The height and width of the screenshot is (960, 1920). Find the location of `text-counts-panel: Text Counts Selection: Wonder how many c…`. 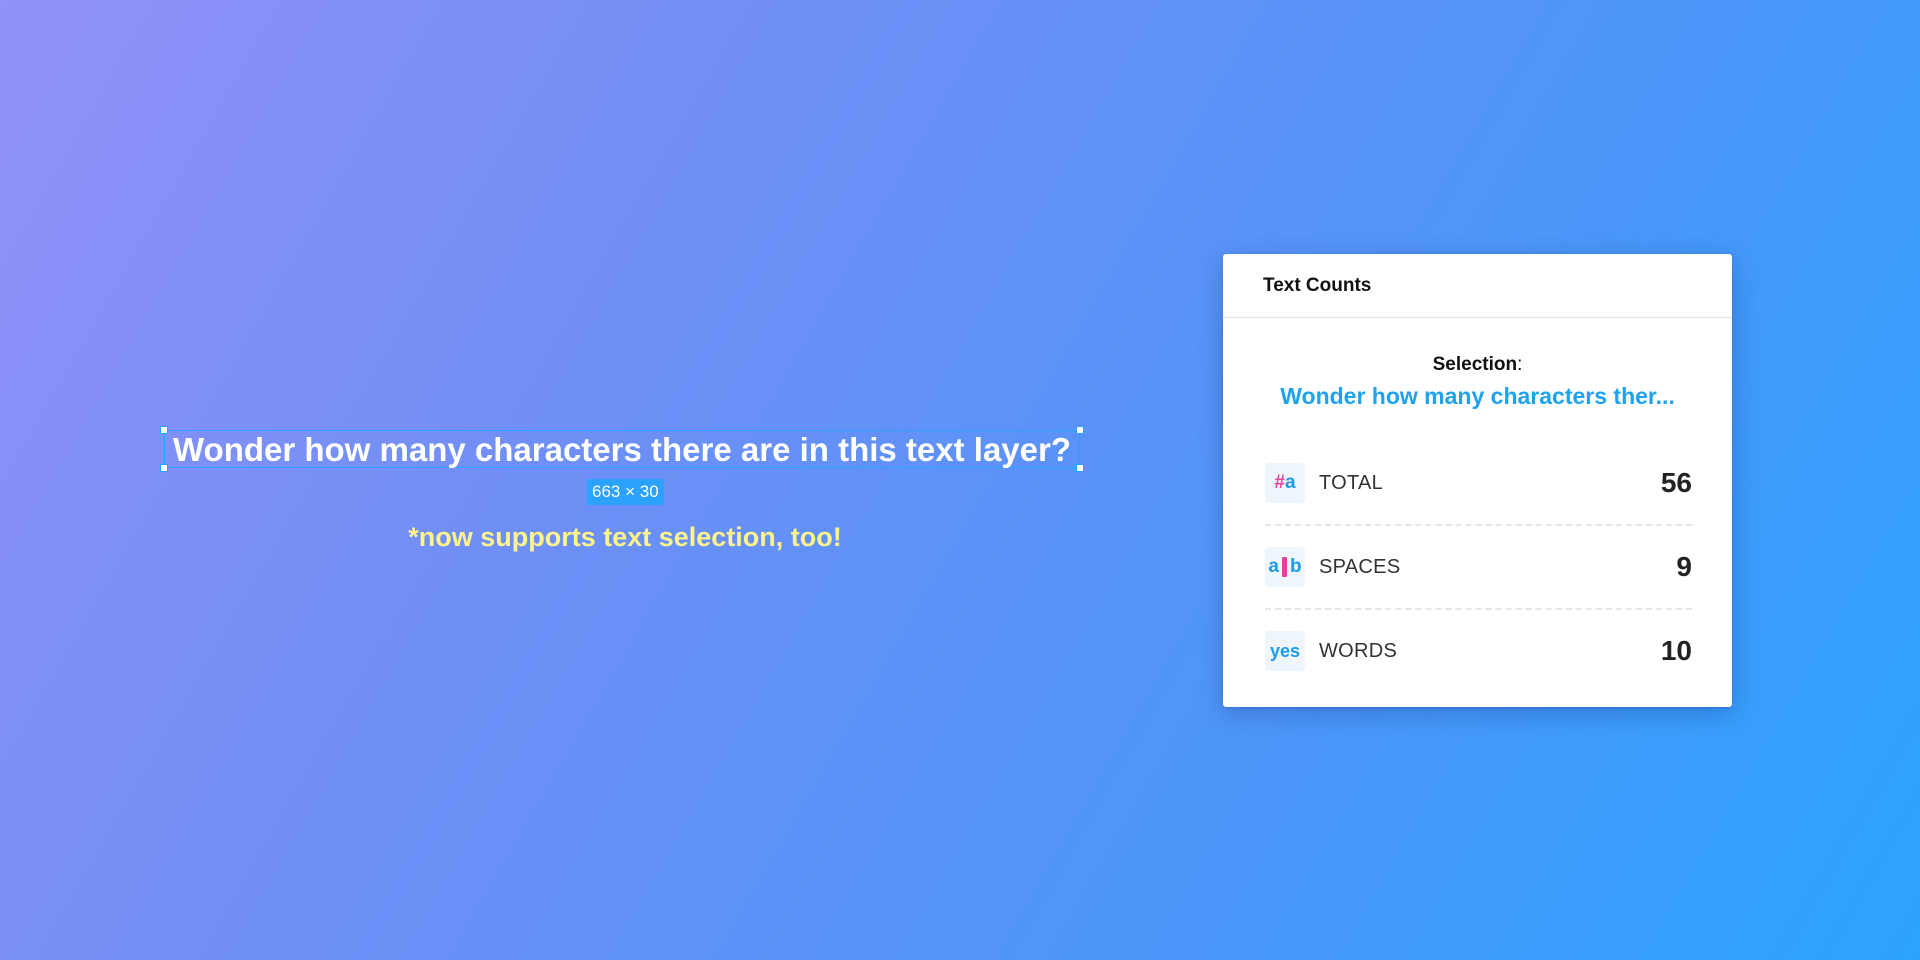

text-counts-panel: Text Counts Selection: Wonder how many c… is located at coordinates (1477, 480).